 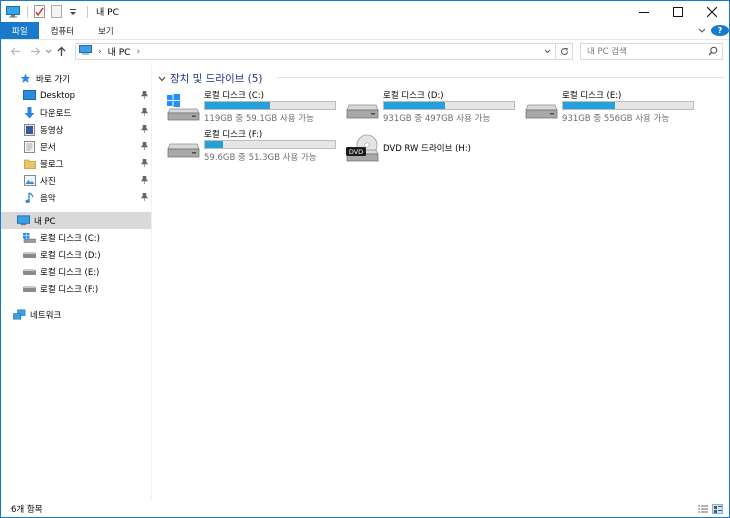 I want to click on nav-drive-e: 로컬 디스크 (E:), so click(x=76, y=271).